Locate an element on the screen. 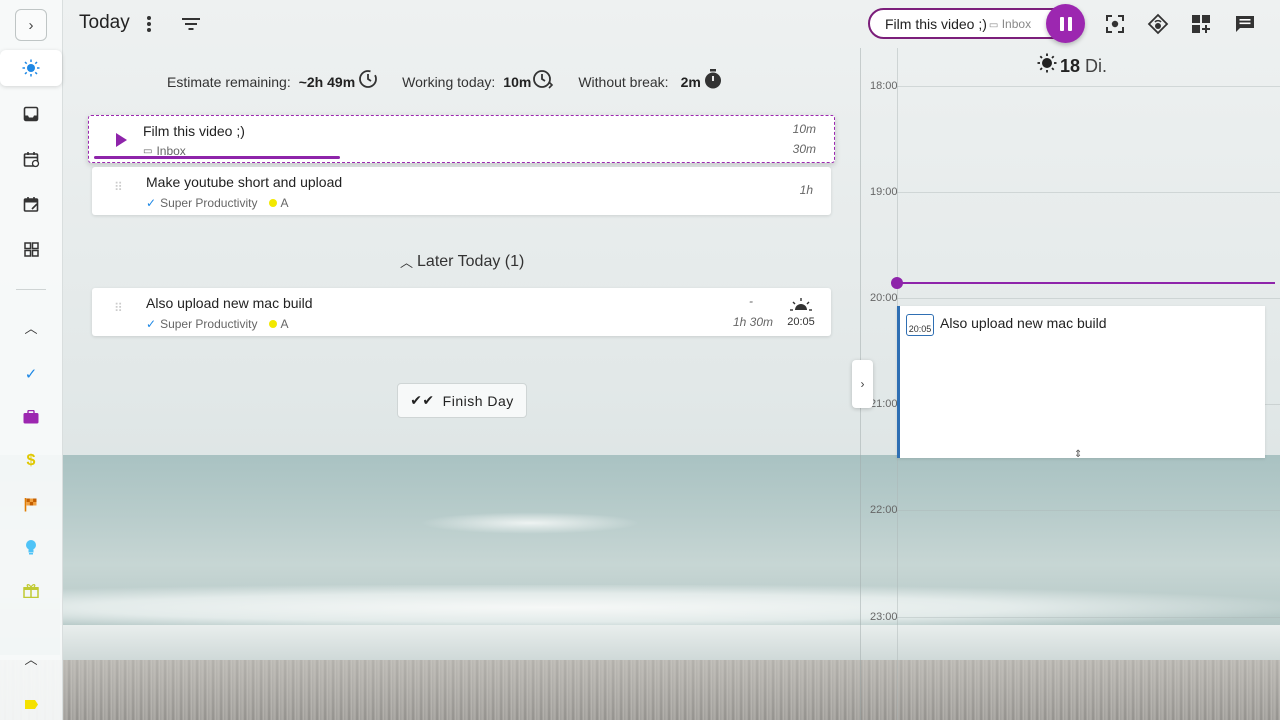 This screenshot has height=720, width=1280. gift-icon is located at coordinates (31, 590).